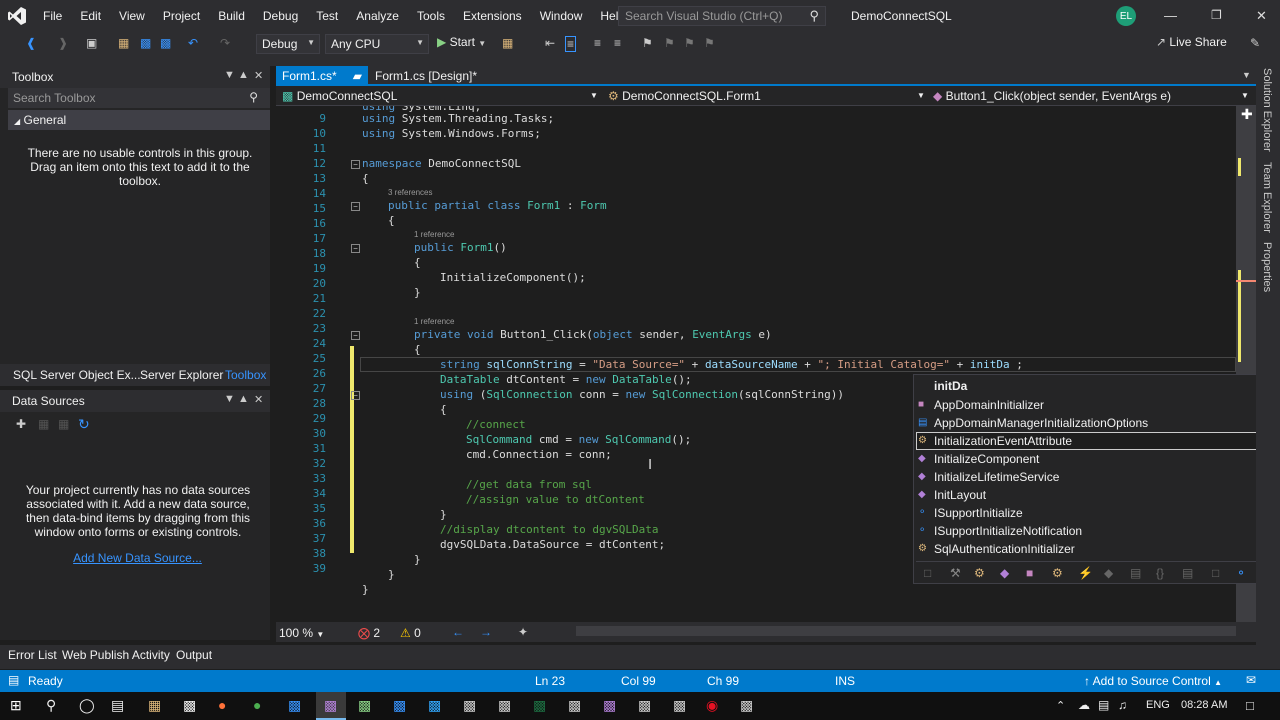  What do you see at coordinates (1255, 43) in the screenshot?
I see `feedback-icon: ✎` at bounding box center [1255, 43].